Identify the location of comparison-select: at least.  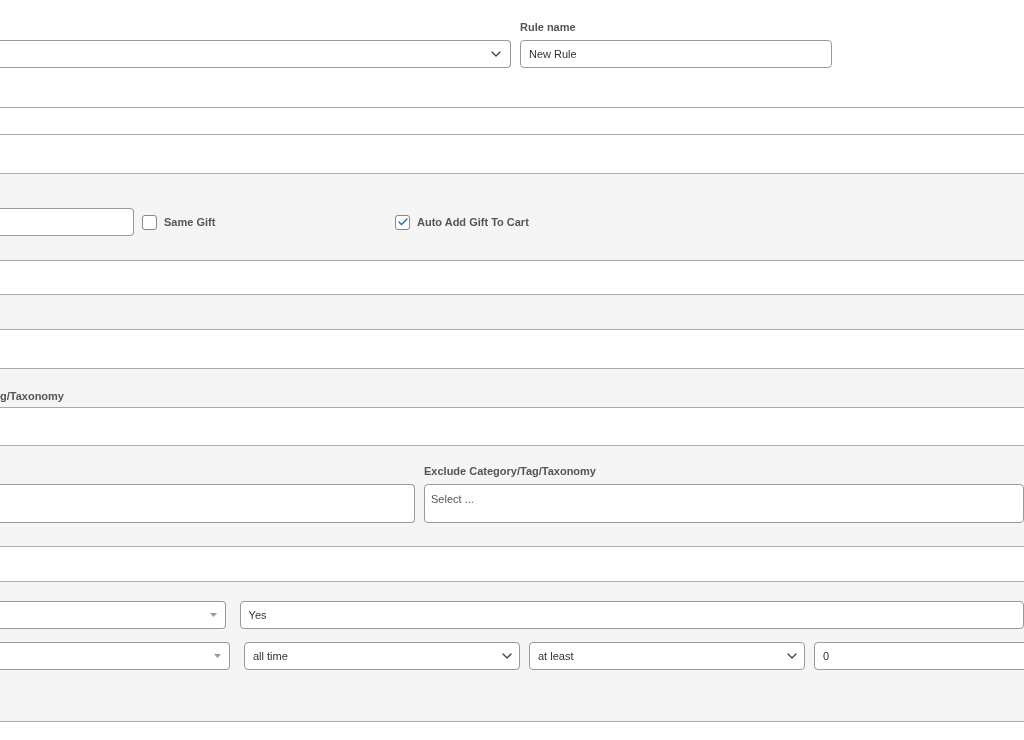
(667, 656).